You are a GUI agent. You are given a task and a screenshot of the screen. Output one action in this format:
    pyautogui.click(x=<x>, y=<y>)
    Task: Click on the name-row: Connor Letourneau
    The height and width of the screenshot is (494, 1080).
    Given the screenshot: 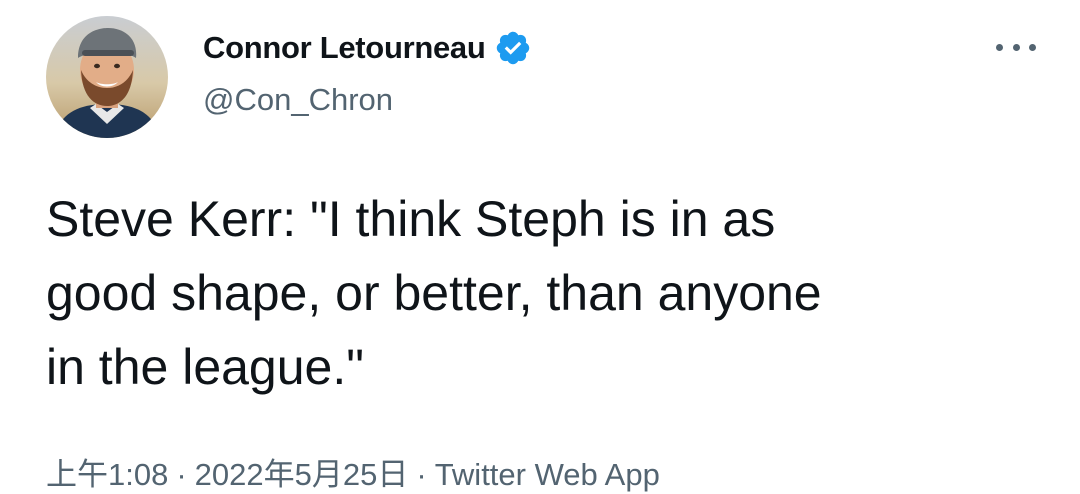 What is the action you would take?
    pyautogui.click(x=367, y=48)
    